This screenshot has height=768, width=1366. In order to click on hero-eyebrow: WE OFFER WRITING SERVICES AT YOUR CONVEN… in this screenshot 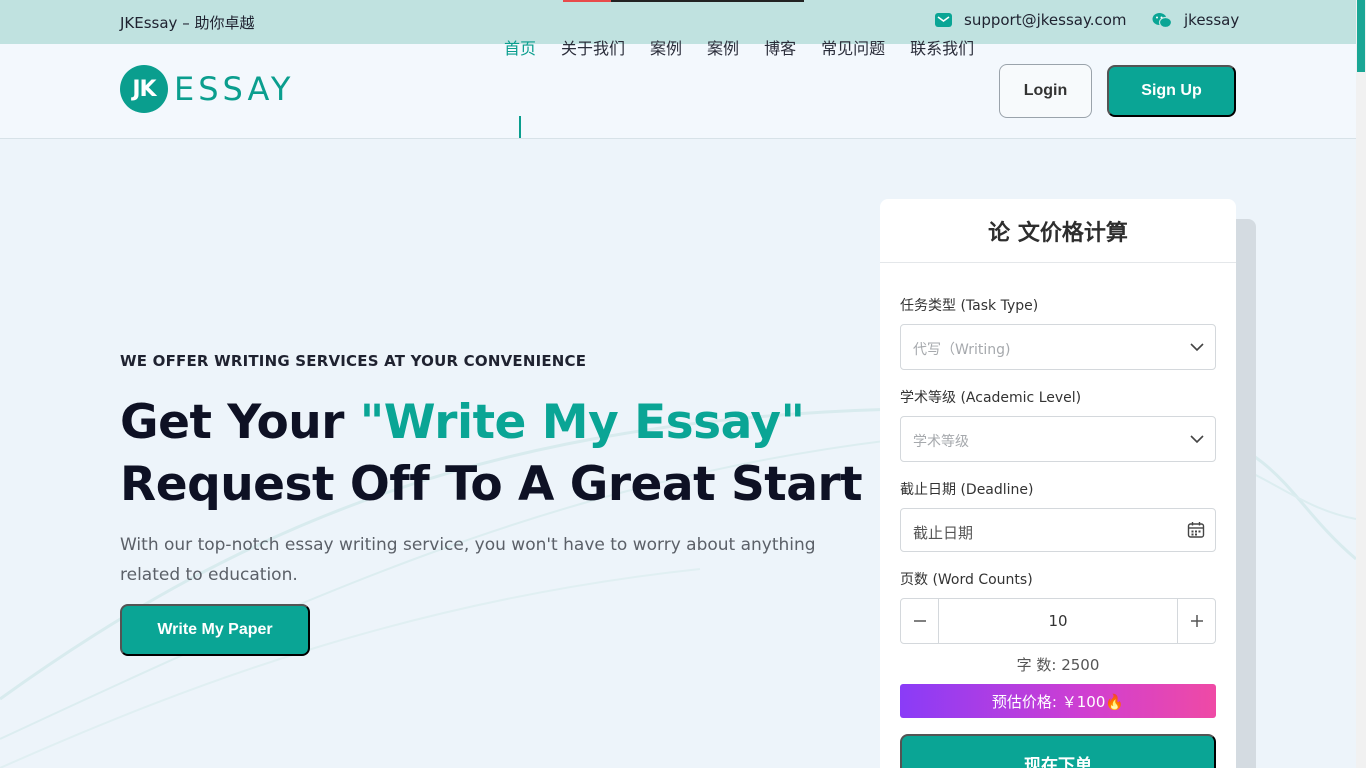, I will do `click(353, 361)`.